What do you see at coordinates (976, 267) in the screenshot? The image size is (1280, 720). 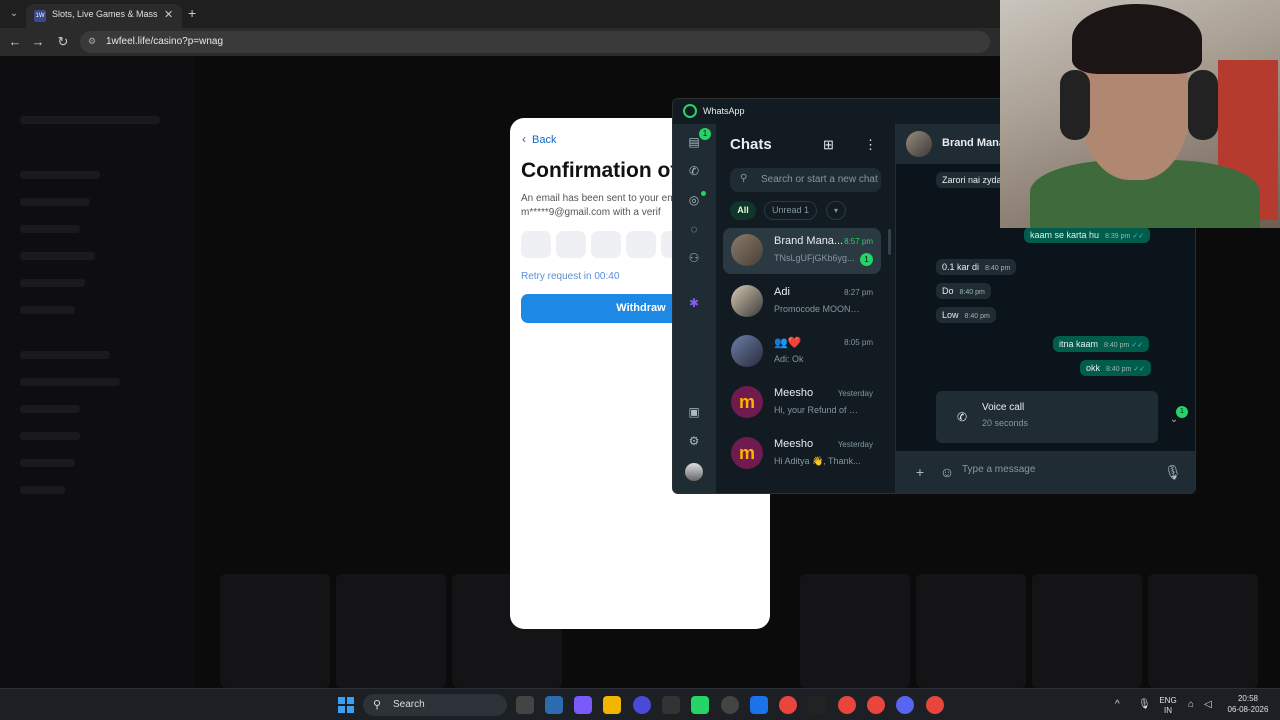 I see `message-bubble-incoming: 0.1 kar di 8:40 pm` at bounding box center [976, 267].